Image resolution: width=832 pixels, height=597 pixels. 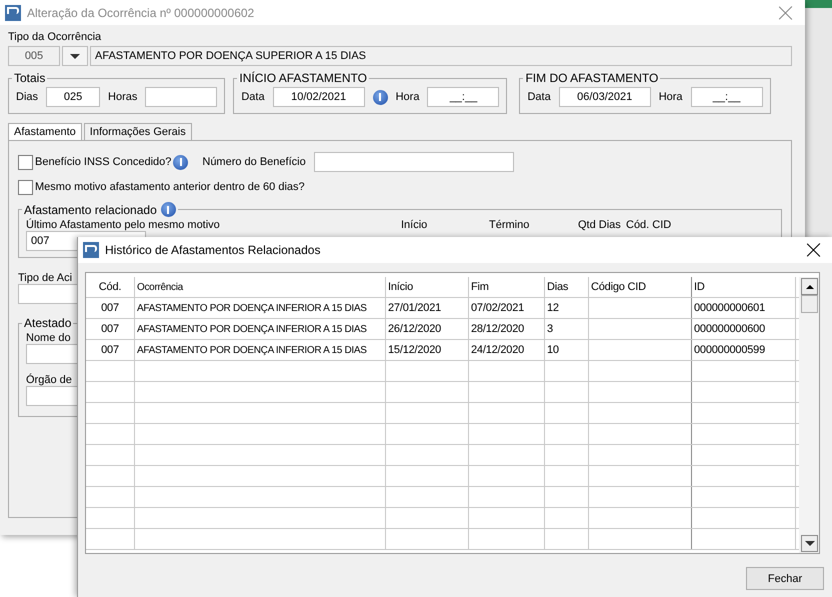 I want to click on field-label: Dias, so click(x=27, y=97).